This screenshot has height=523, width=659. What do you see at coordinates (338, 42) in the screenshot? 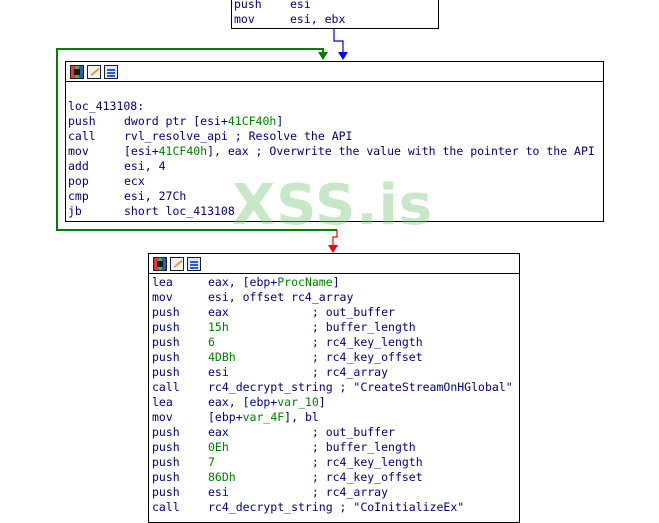
I see `edge-top-to-middle` at bounding box center [338, 42].